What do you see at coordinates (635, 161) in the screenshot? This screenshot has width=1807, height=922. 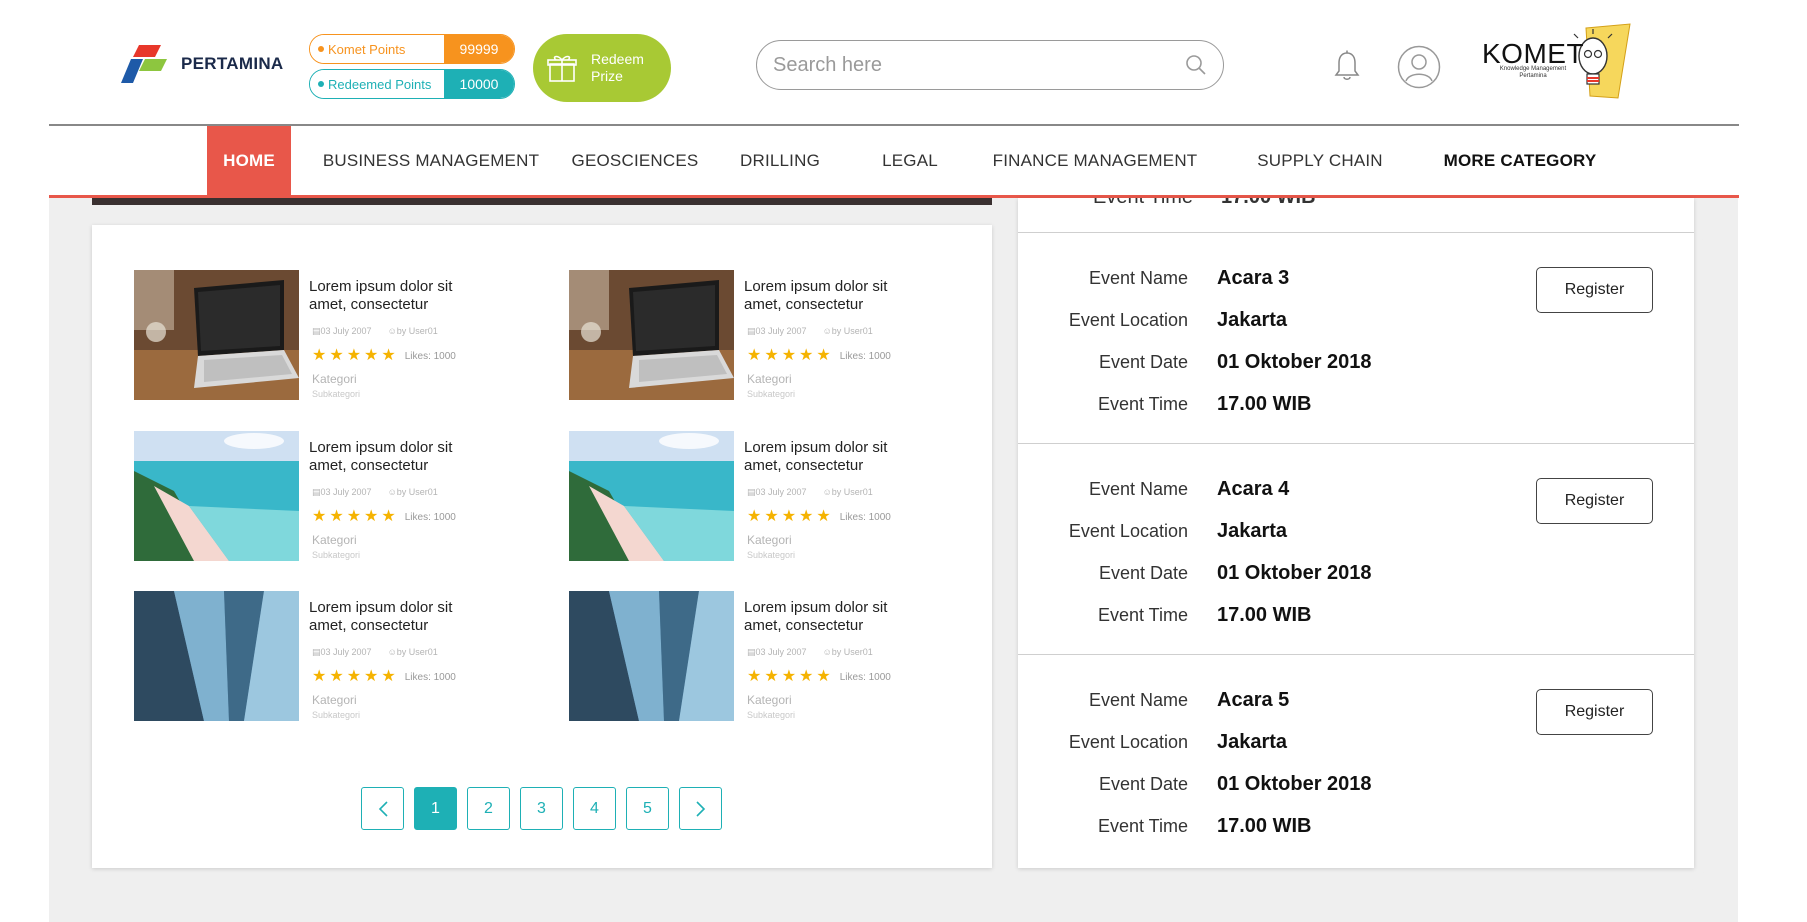 I see `nav-geosciences: GEOSCIENCES` at bounding box center [635, 161].